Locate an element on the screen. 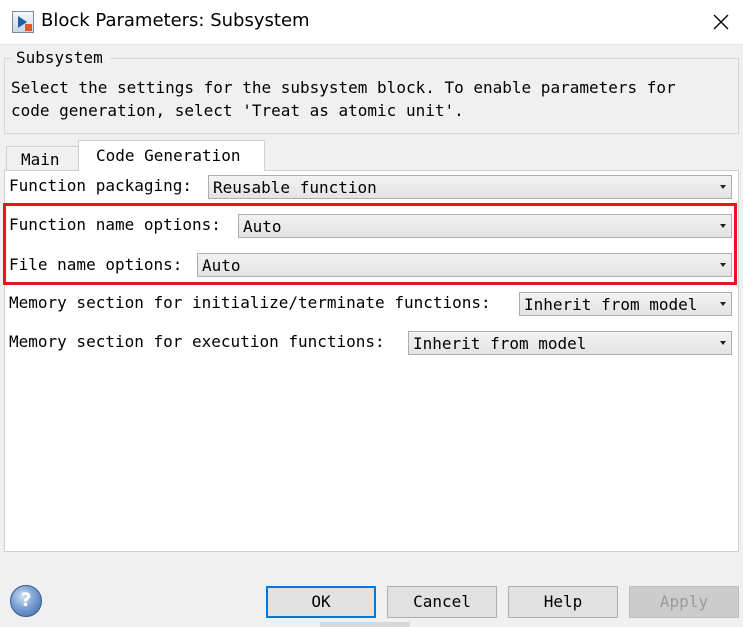 Image resolution: width=743 pixels, height=627 pixels. memory-execution-select: Inherit from model is located at coordinates (570, 343).